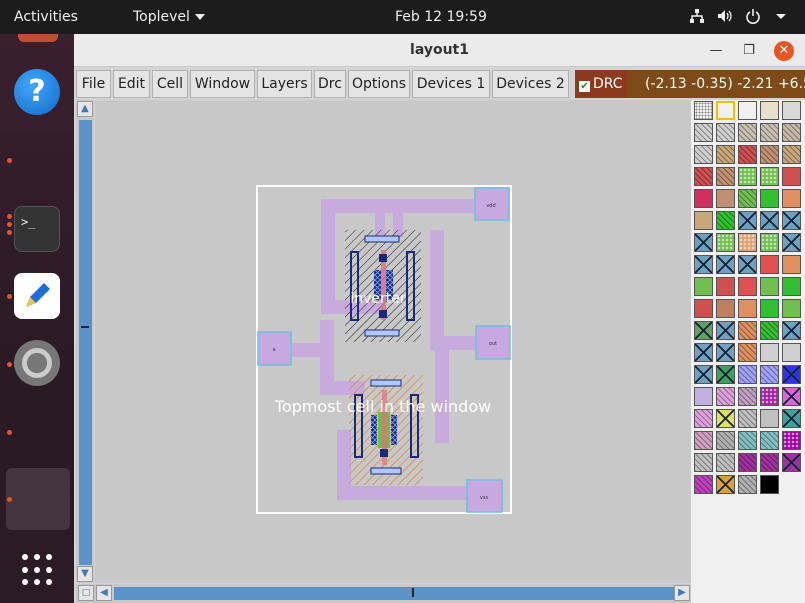 This screenshot has height=603, width=805. I want to click on system-tray, so click(739, 16).